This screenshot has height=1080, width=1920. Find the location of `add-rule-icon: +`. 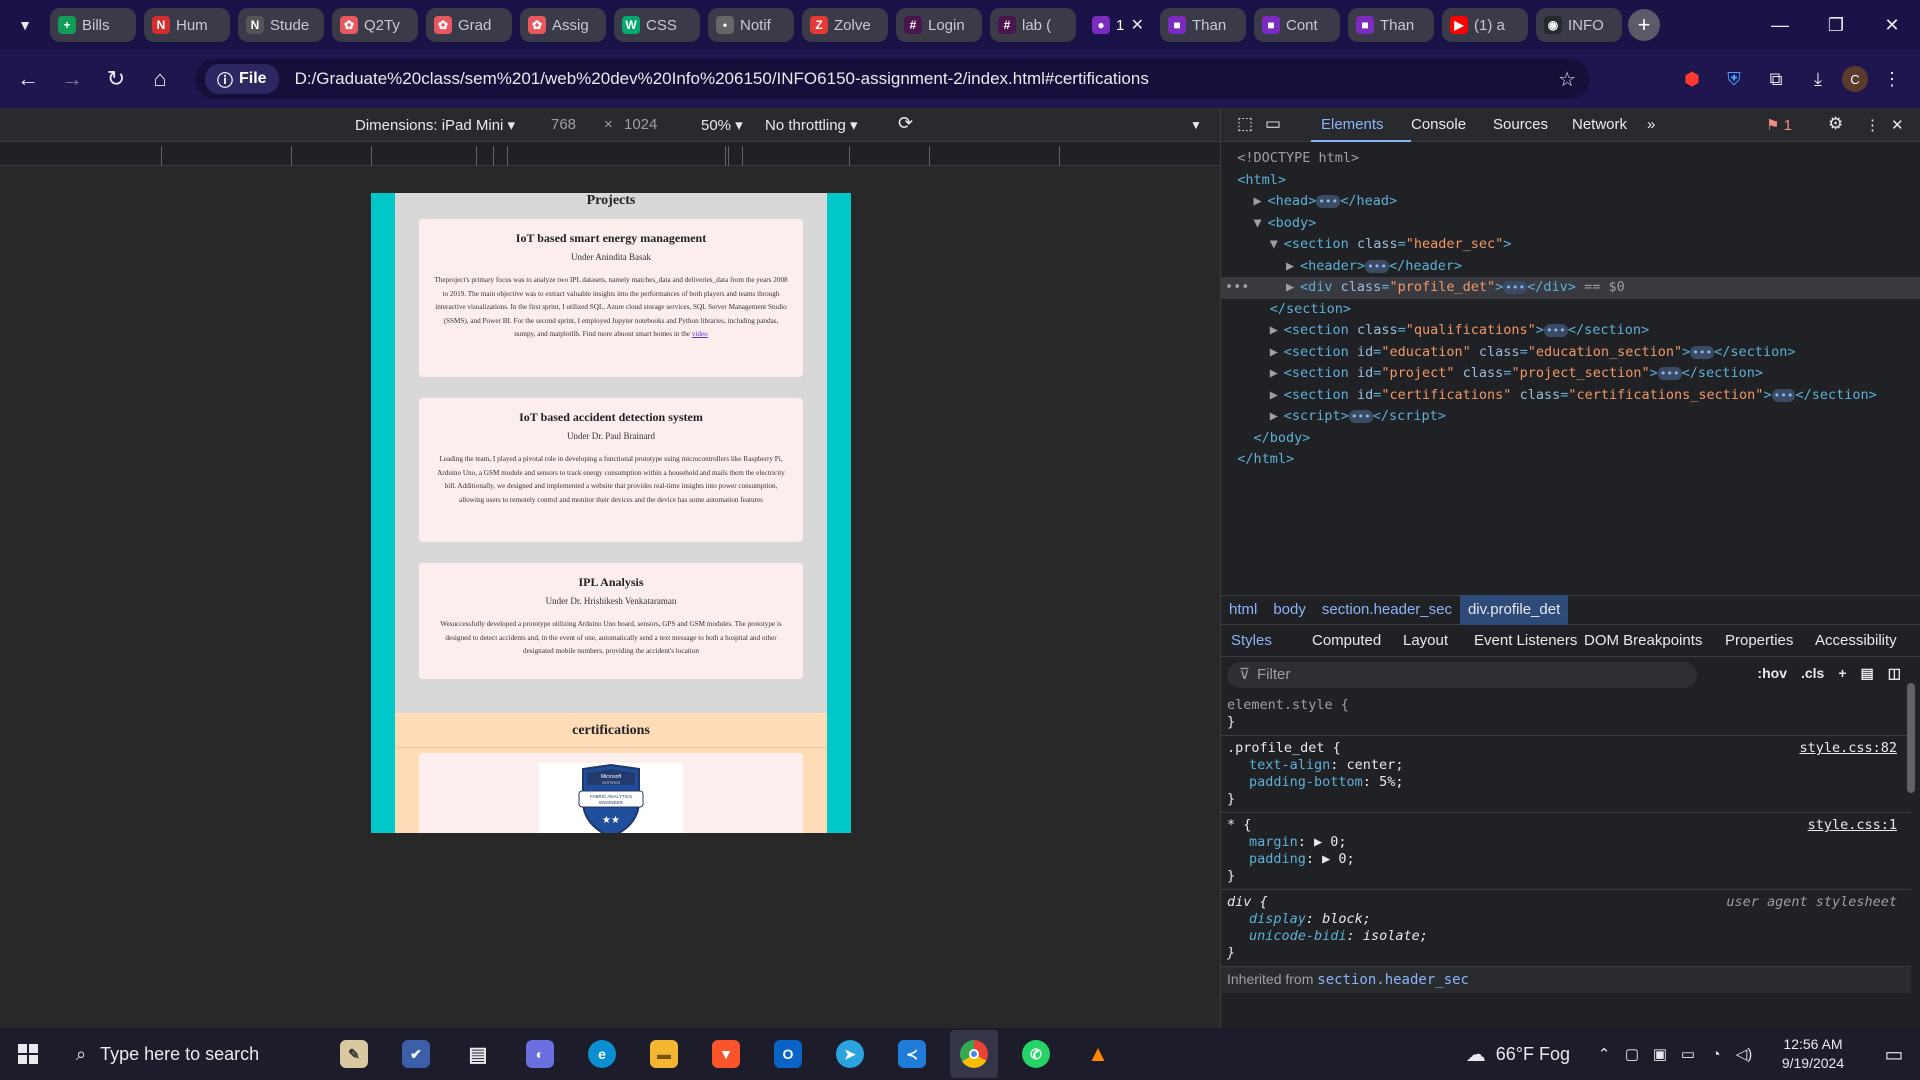

add-rule-icon: + is located at coordinates (1842, 673).